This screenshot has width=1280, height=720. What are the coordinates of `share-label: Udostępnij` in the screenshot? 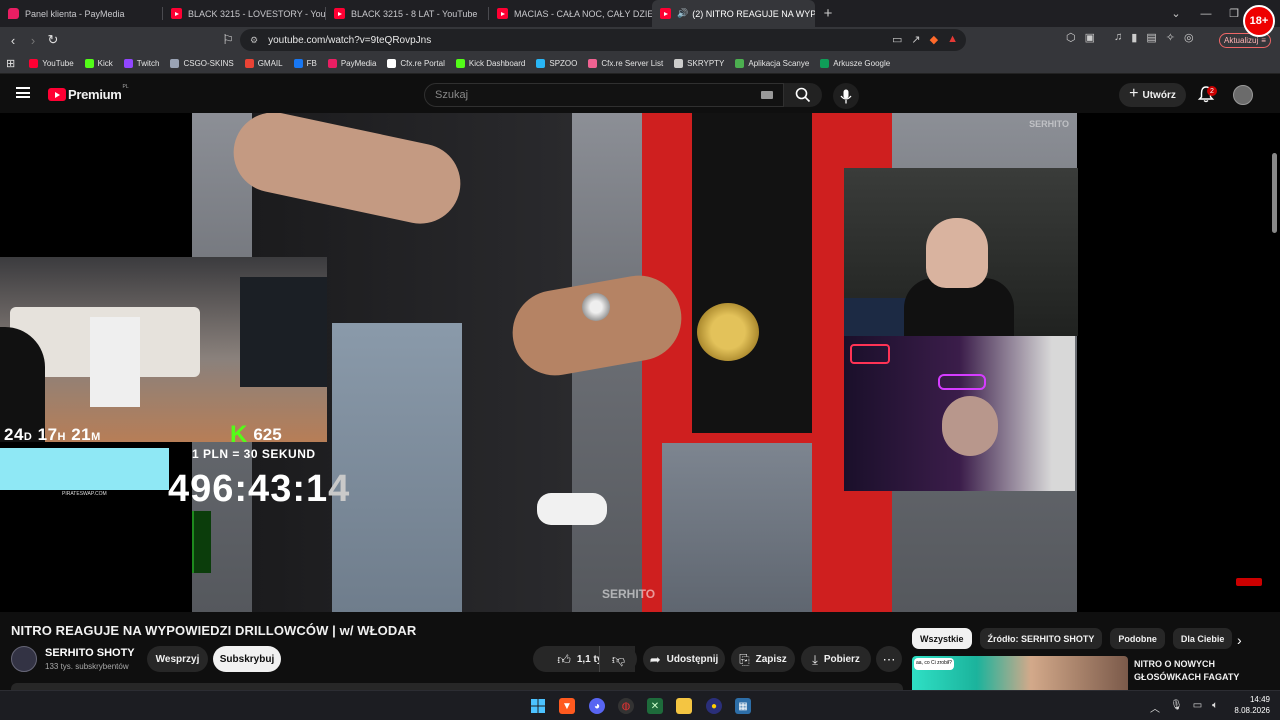 It's located at (692, 659).